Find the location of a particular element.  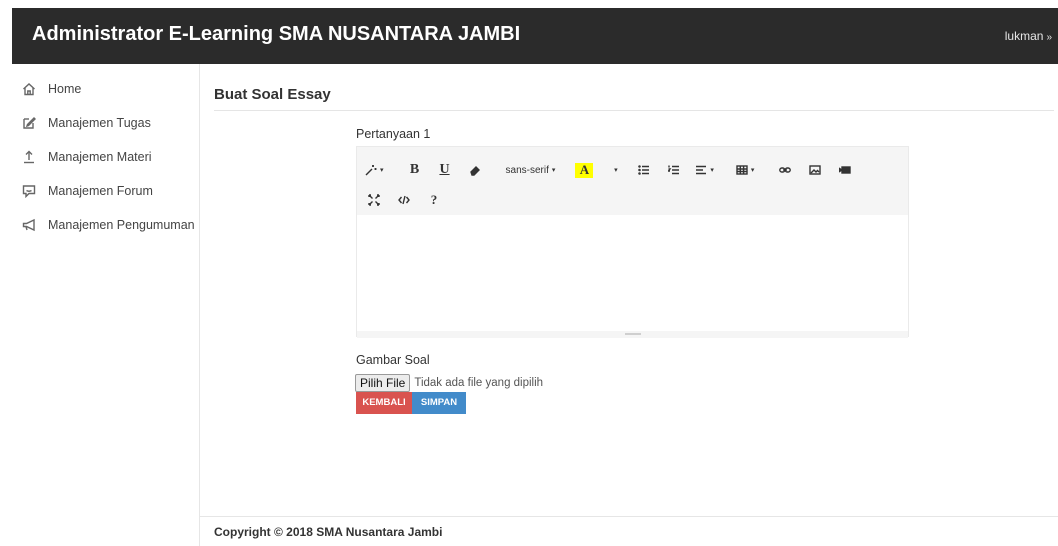

user-menu: lukman» is located at coordinates (1028, 36).